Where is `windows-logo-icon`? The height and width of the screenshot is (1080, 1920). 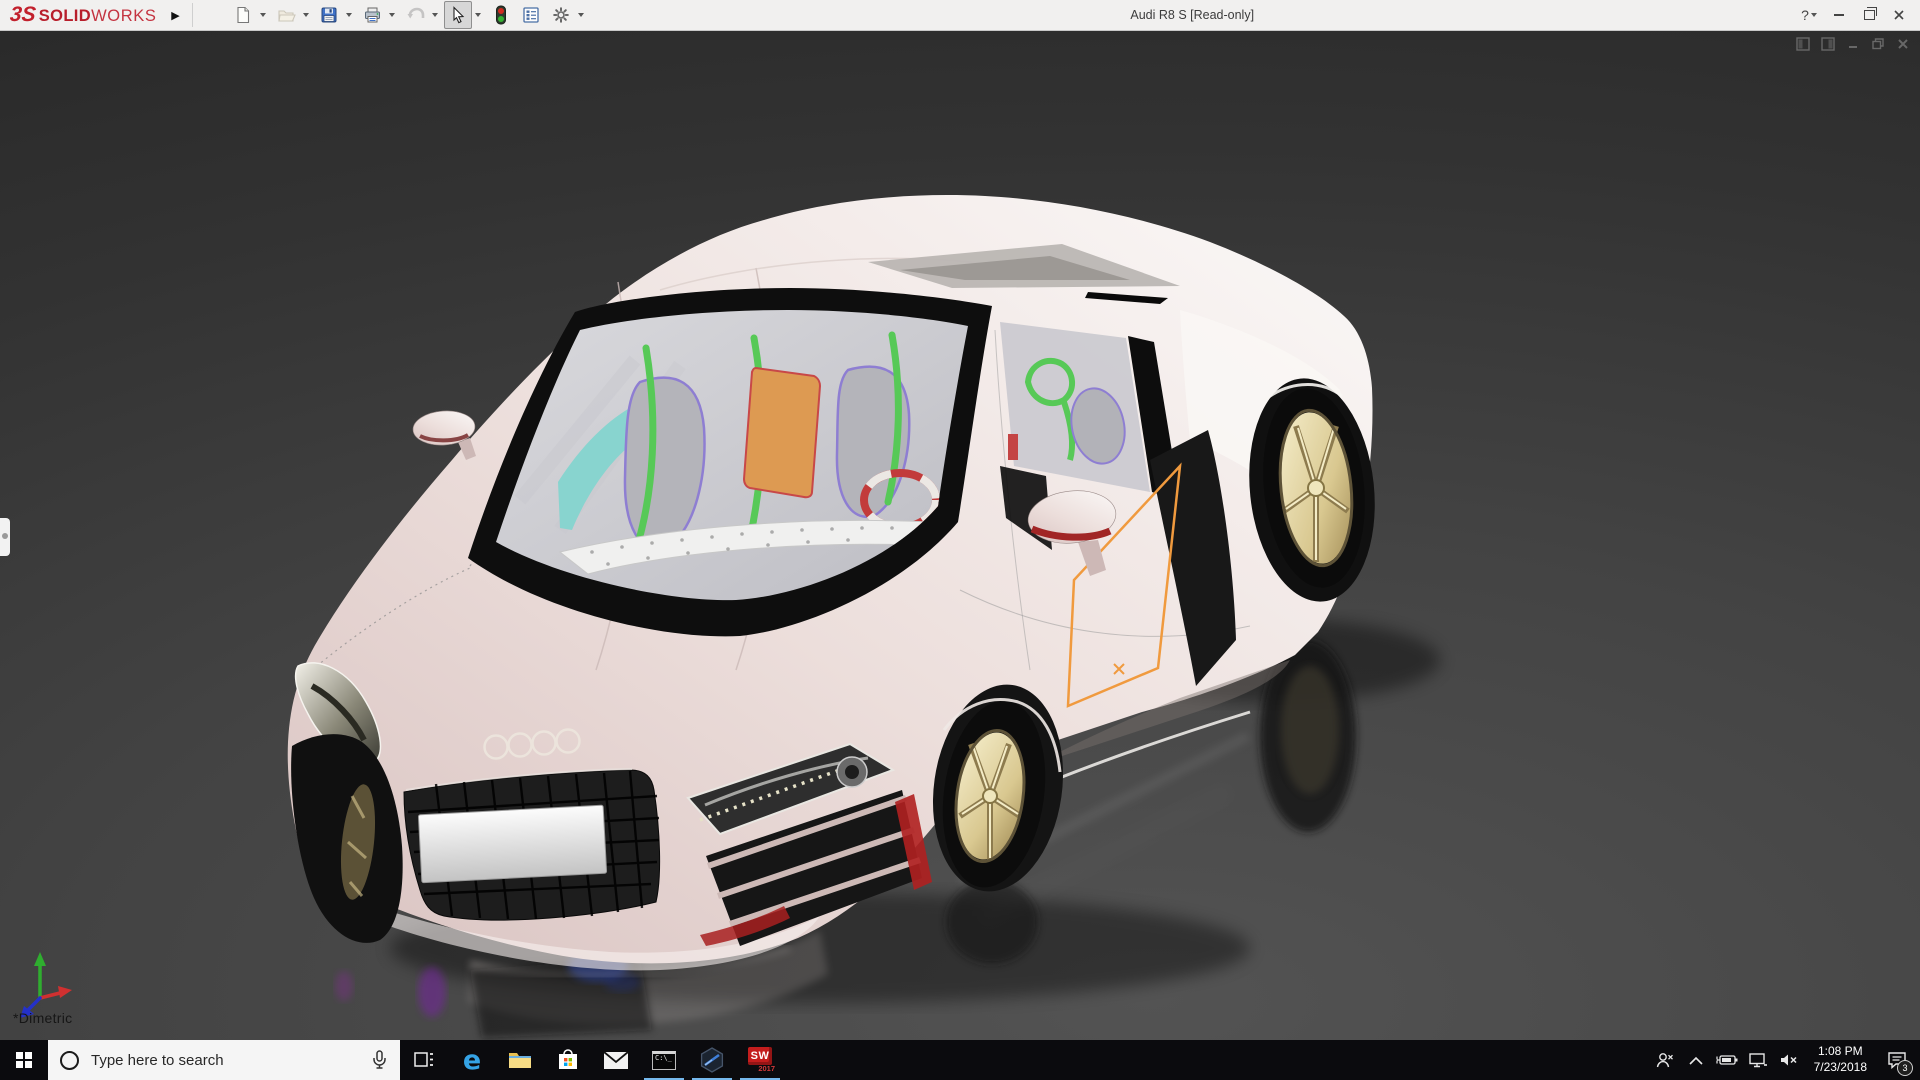
windows-logo-icon is located at coordinates (24, 1060).